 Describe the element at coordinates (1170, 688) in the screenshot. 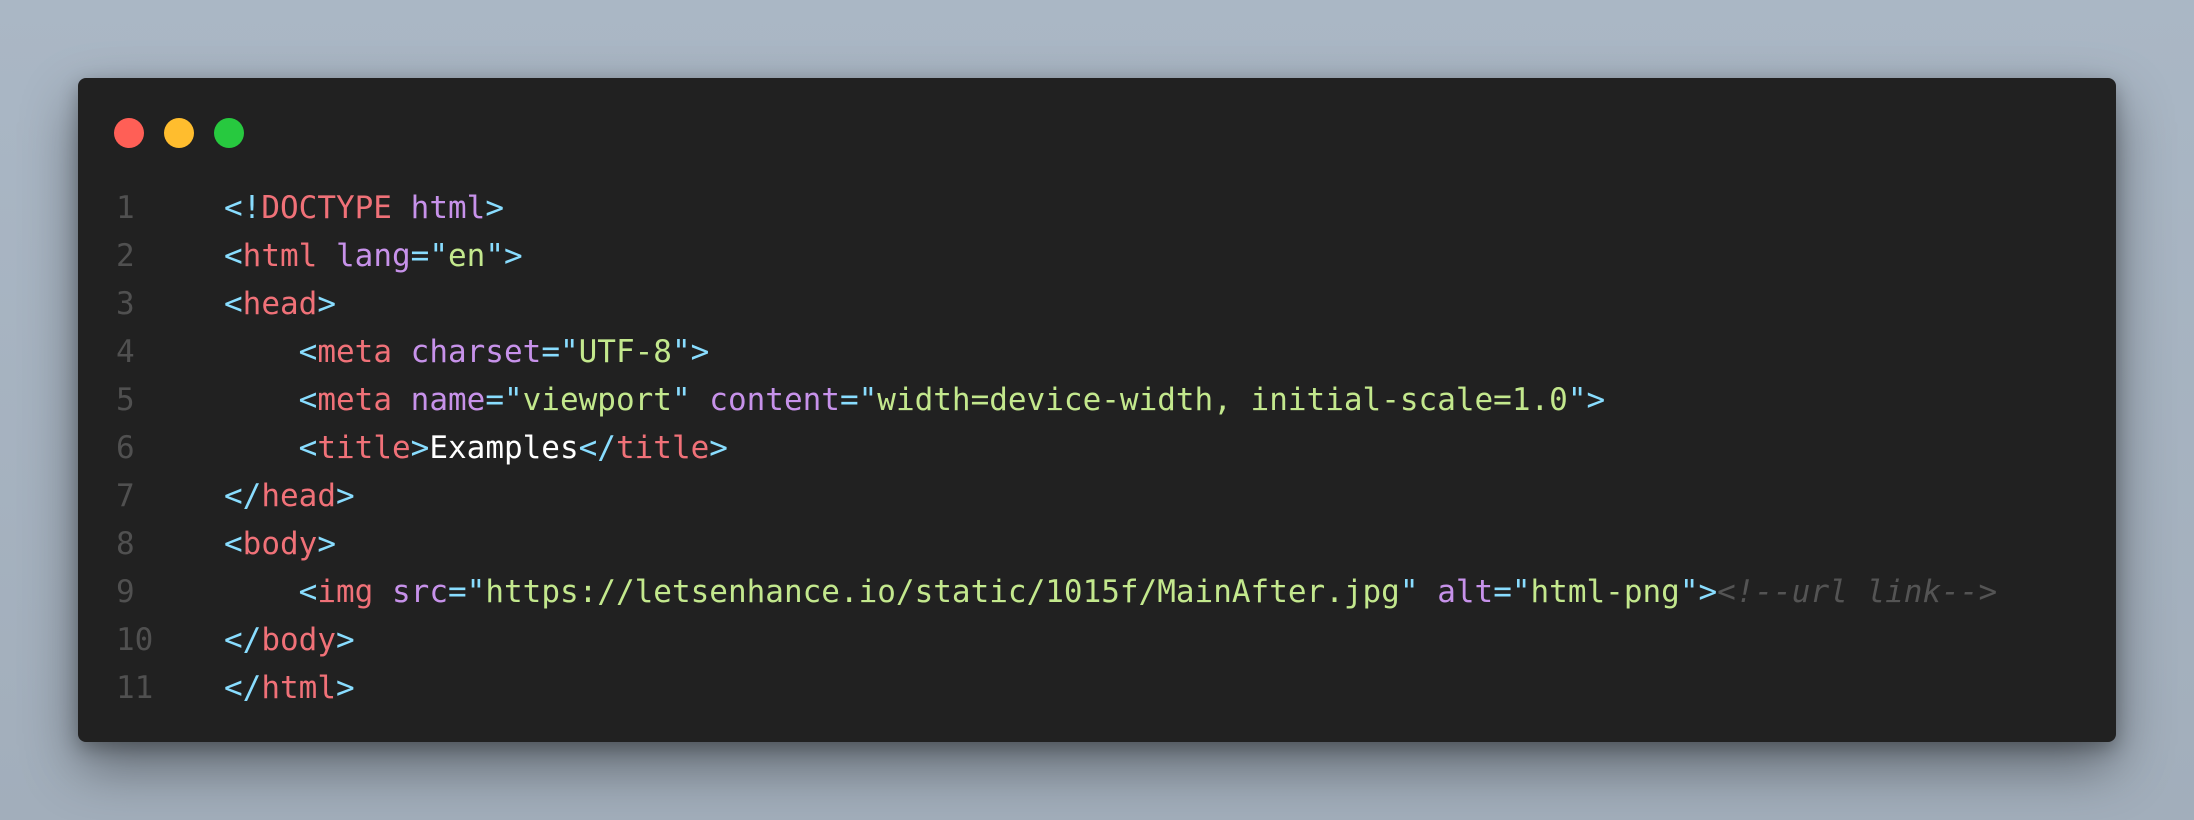

I see `code-text: </html>` at that location.